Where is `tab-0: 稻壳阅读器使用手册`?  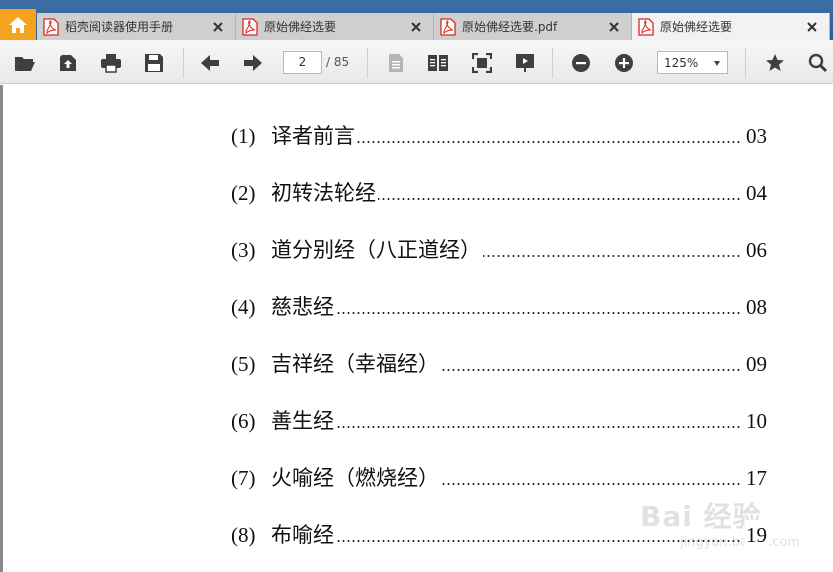
tab-0: 稻壳阅读器使用手册 is located at coordinates (136, 26).